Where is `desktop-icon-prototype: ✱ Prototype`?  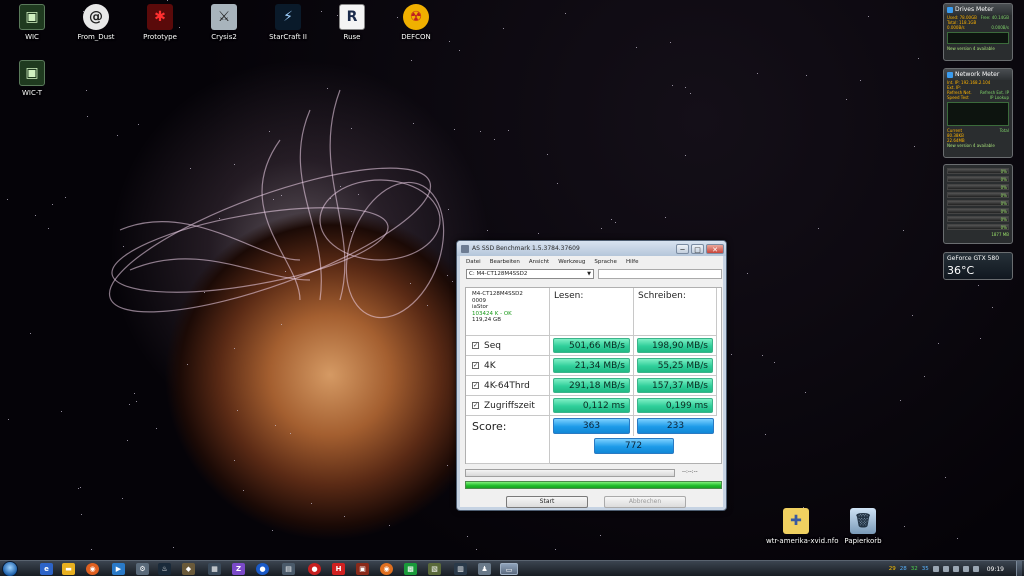 desktop-icon-prototype: ✱ Prototype is located at coordinates (160, 22).